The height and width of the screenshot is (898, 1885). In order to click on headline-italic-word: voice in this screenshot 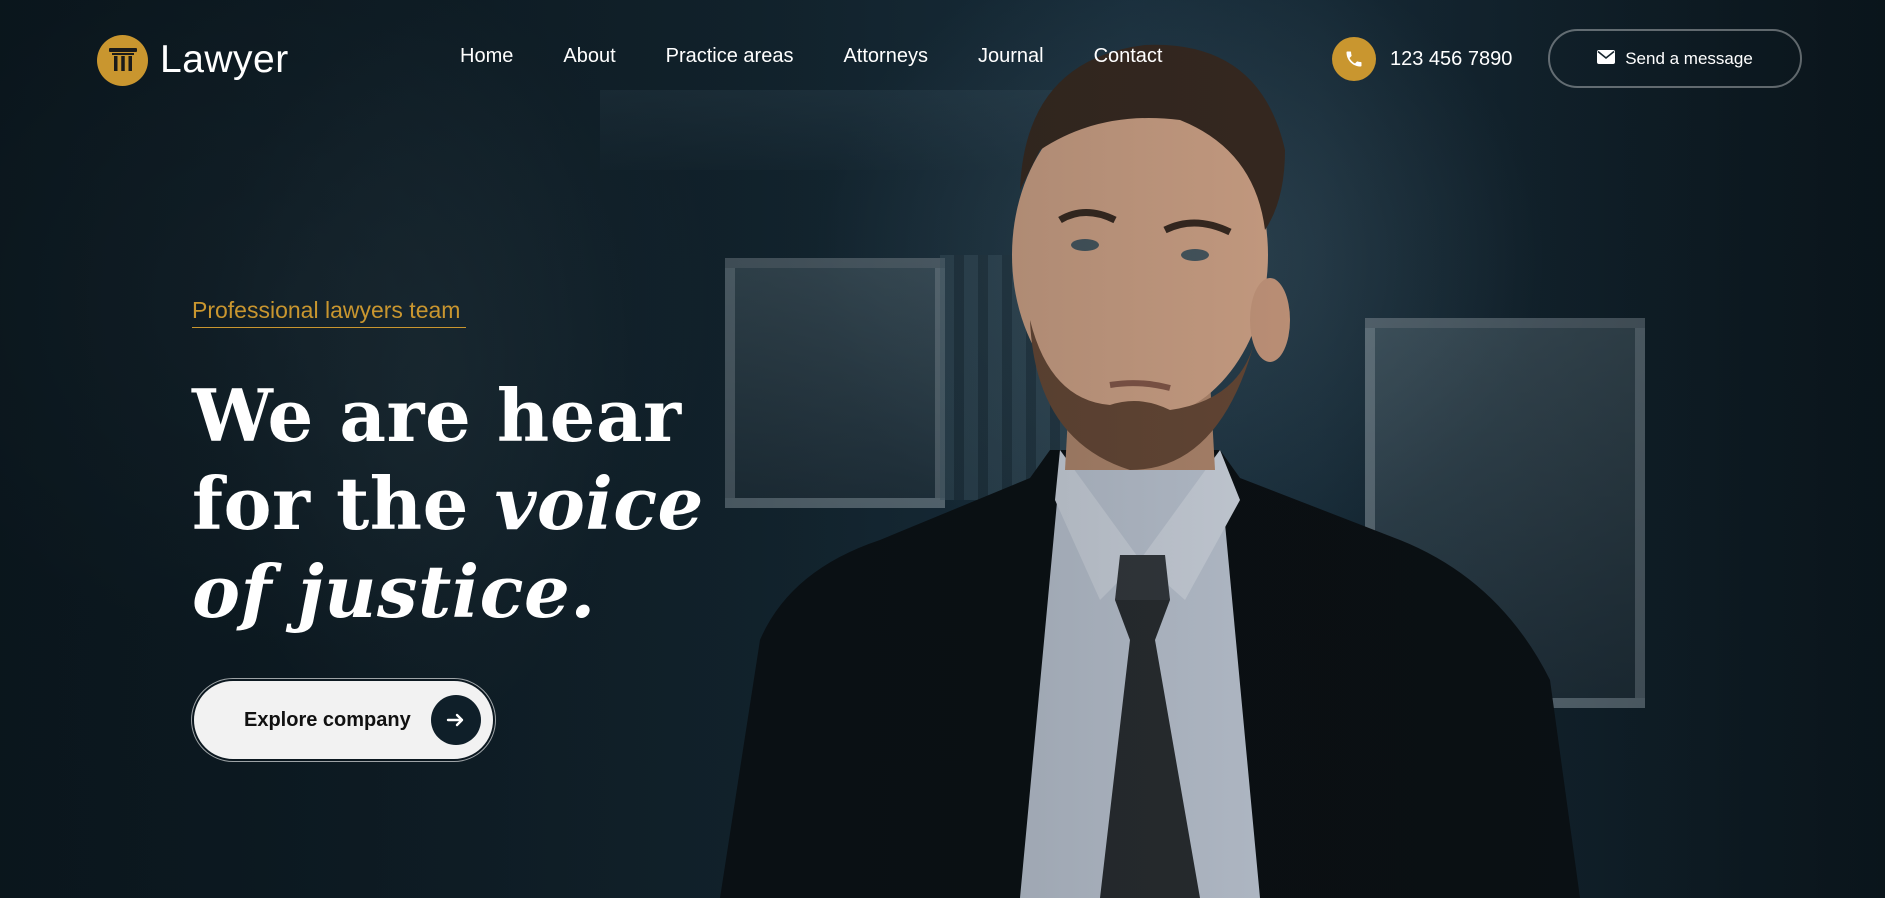, I will do `click(599, 503)`.